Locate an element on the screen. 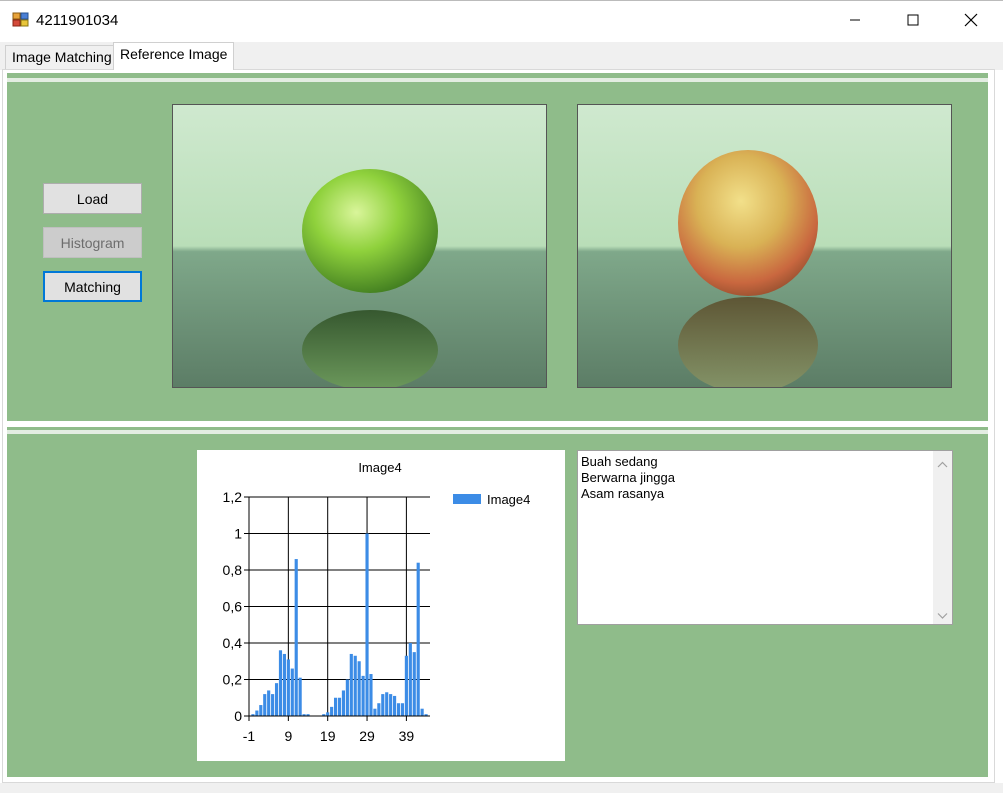  window-bottom-edge is located at coordinates (501, 788).